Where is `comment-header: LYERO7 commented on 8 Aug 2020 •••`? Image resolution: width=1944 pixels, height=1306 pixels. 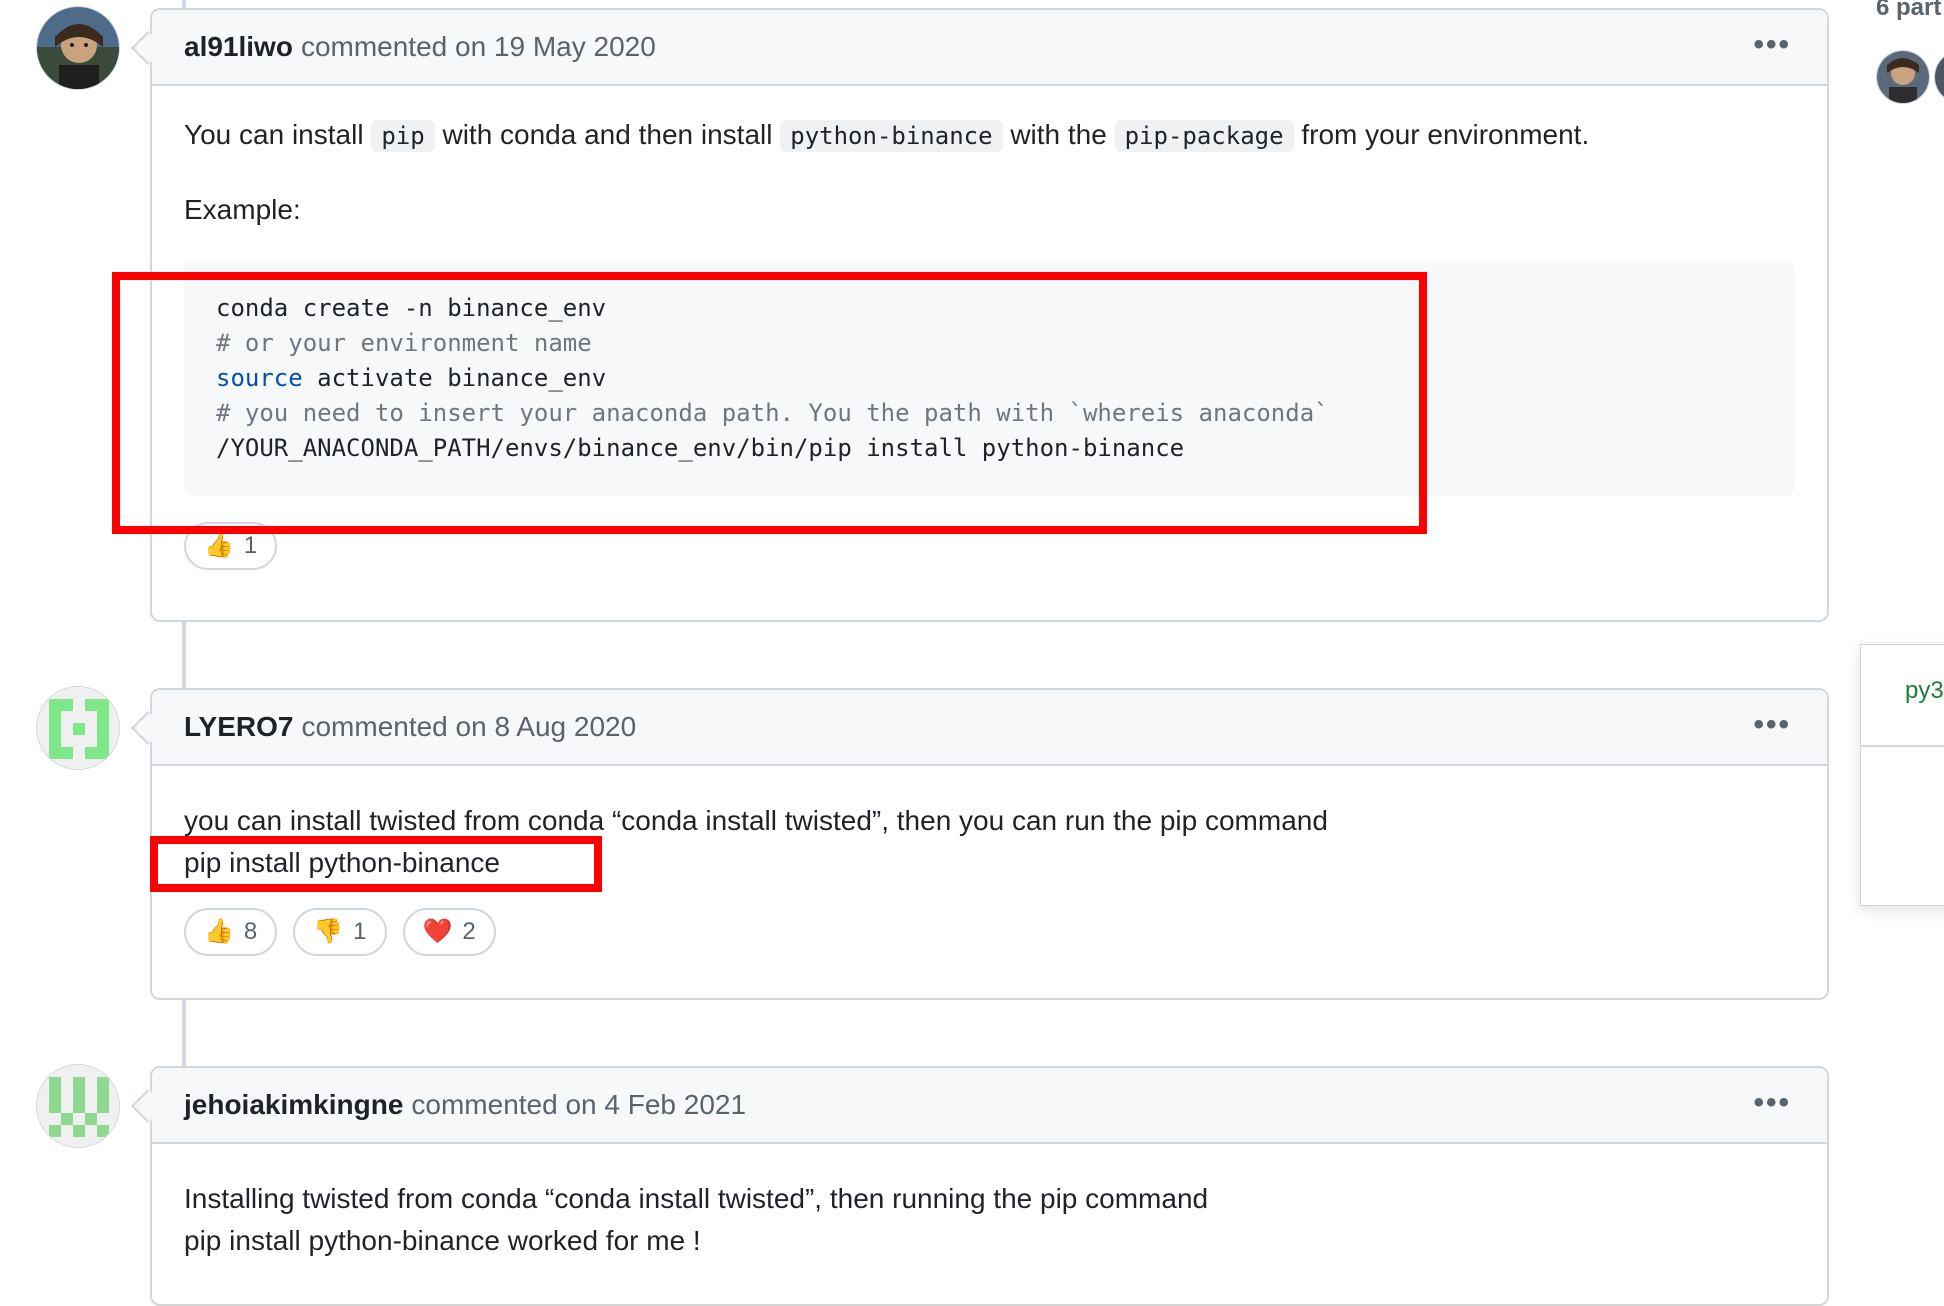
comment-header: LYERO7 commented on 8 Aug 2020 ••• is located at coordinates (989, 728).